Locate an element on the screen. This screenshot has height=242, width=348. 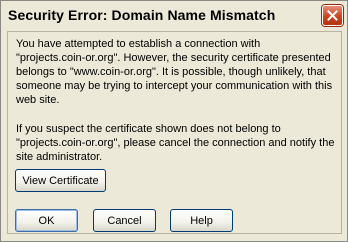
view-certificate-button: View Certificate is located at coordinates (60, 180).